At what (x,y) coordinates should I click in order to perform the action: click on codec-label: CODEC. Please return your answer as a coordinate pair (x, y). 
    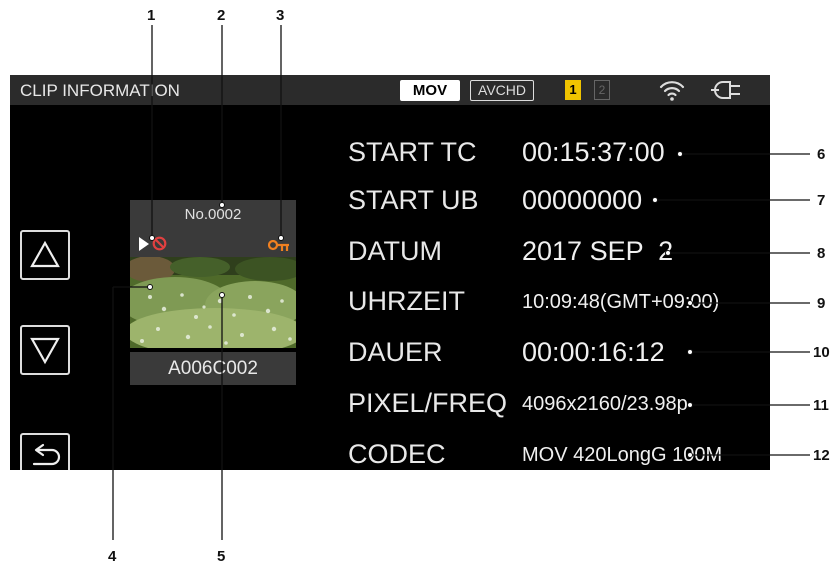
    Looking at the image, I should click on (397, 454).